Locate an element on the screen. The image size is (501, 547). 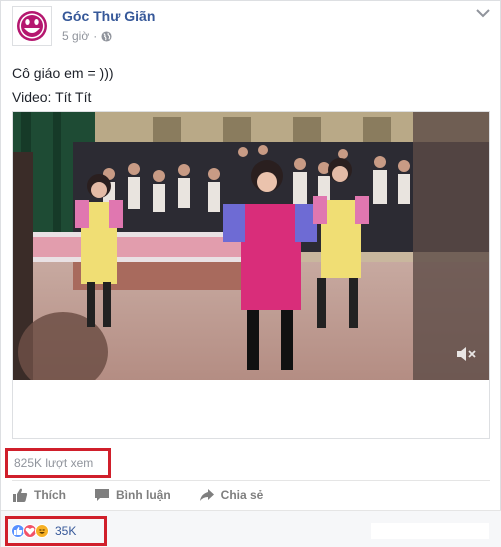
reactions-summary: 35K is located at coordinates (56, 531).